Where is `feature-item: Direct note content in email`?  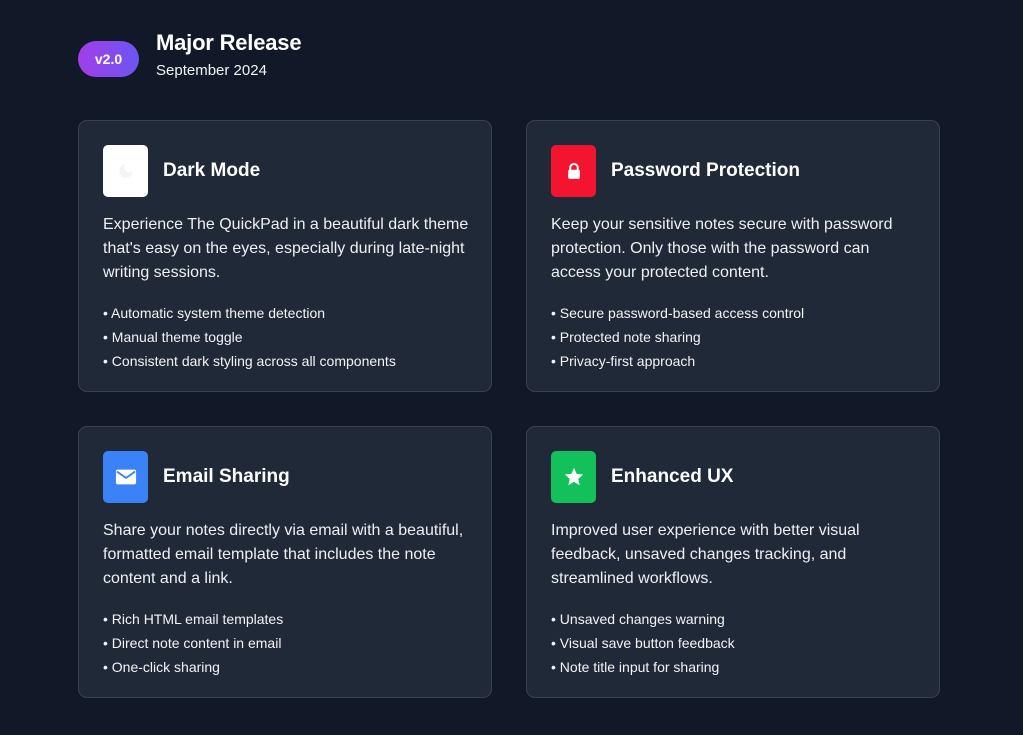
feature-item: Direct note content in email is located at coordinates (193, 643).